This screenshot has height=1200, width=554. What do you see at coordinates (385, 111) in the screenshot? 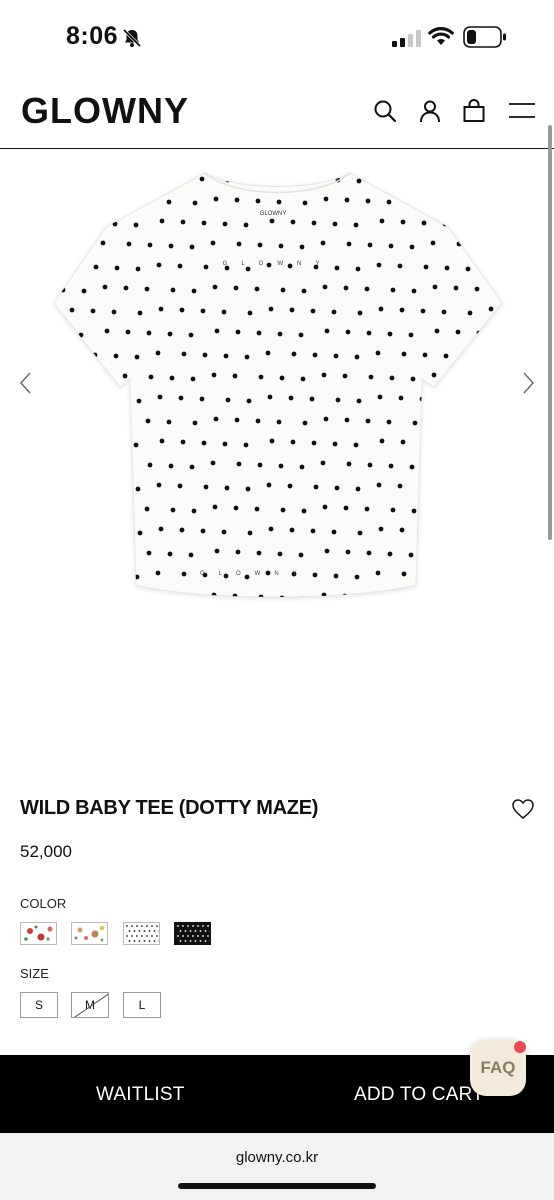
I see `search-icon` at bounding box center [385, 111].